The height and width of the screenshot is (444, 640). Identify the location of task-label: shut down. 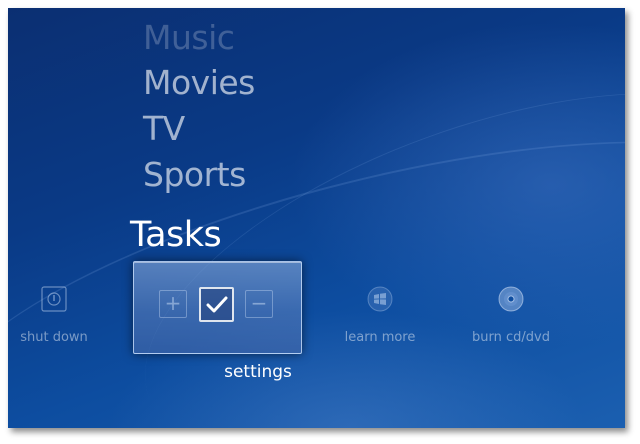
(54, 337).